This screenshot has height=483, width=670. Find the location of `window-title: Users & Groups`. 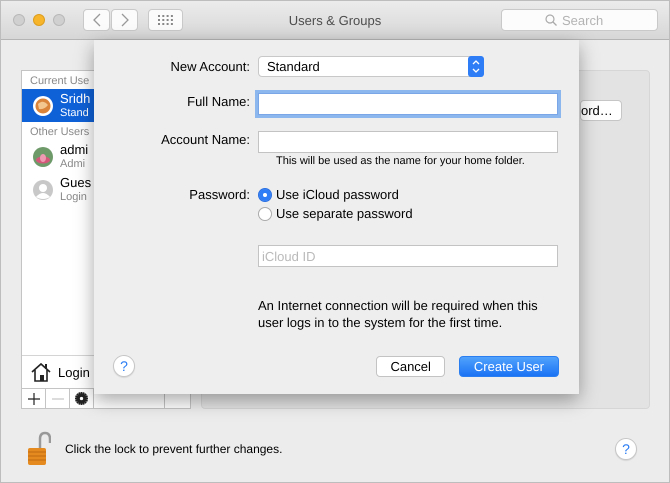

window-title: Users & Groups is located at coordinates (335, 20).